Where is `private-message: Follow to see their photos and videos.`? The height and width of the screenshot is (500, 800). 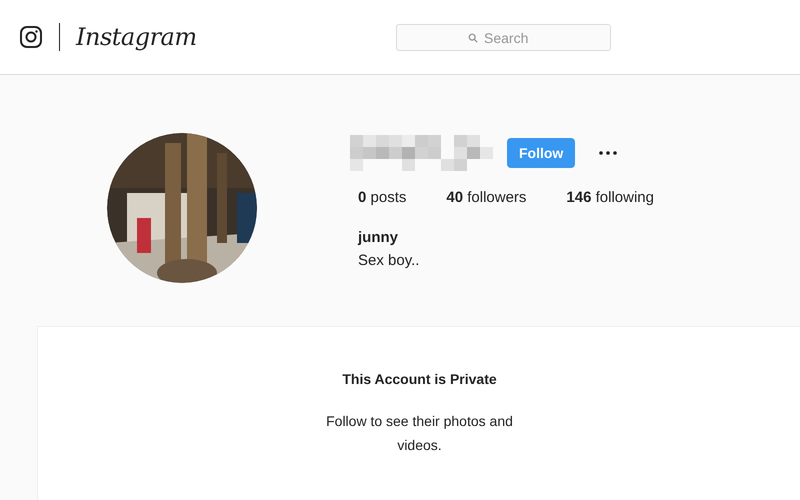 private-message: Follow to see their photos and videos. is located at coordinates (419, 433).